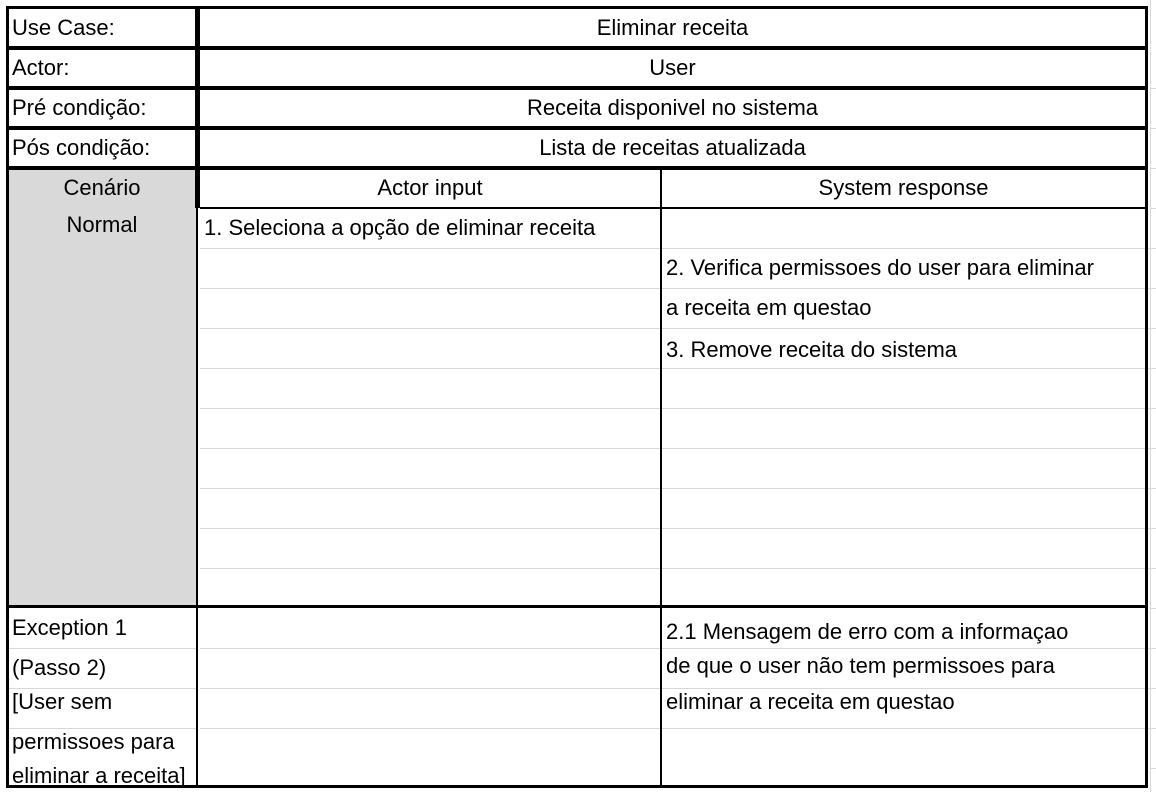 This screenshot has height=796, width=1156. What do you see at coordinates (81, 147) in the screenshot?
I see `postcondition-label: Pós condição:` at bounding box center [81, 147].